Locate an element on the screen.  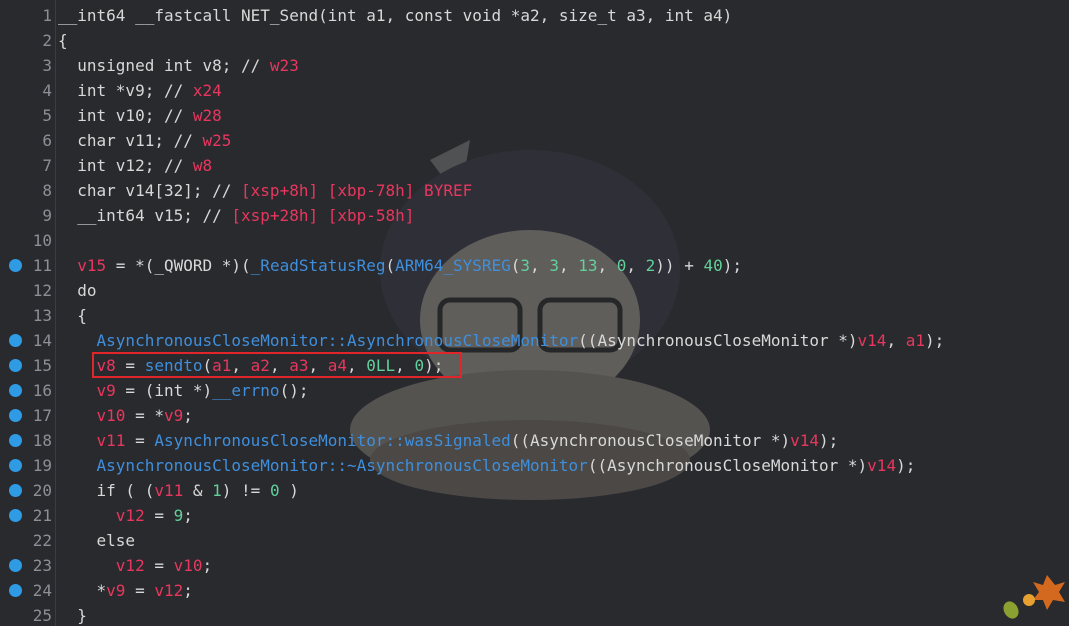
code-token: AsynchronousCloseMonitor::wasSignaled is located at coordinates (332, 440).